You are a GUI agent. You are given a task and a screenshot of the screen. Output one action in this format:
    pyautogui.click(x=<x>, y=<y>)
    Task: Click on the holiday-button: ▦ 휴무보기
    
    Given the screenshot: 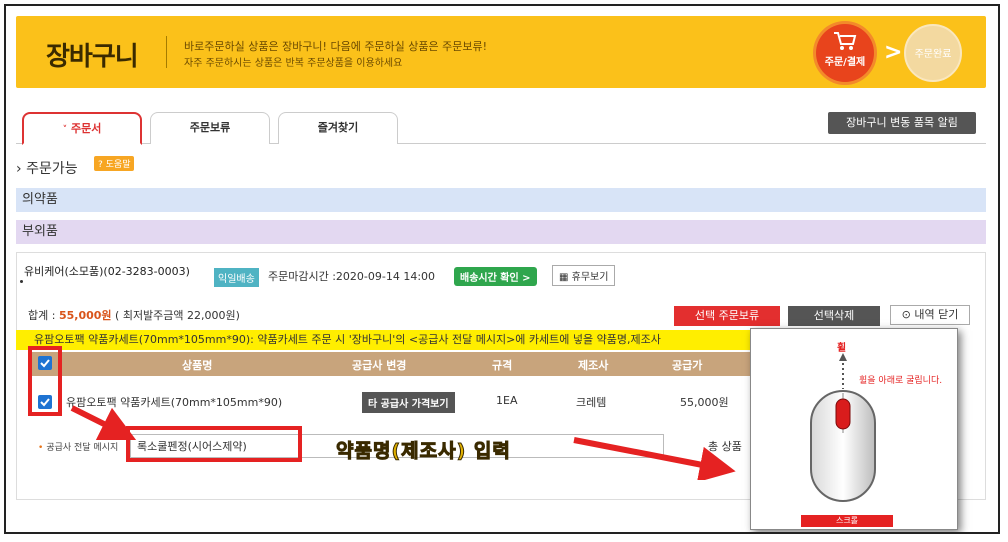 What is the action you would take?
    pyautogui.click(x=584, y=275)
    